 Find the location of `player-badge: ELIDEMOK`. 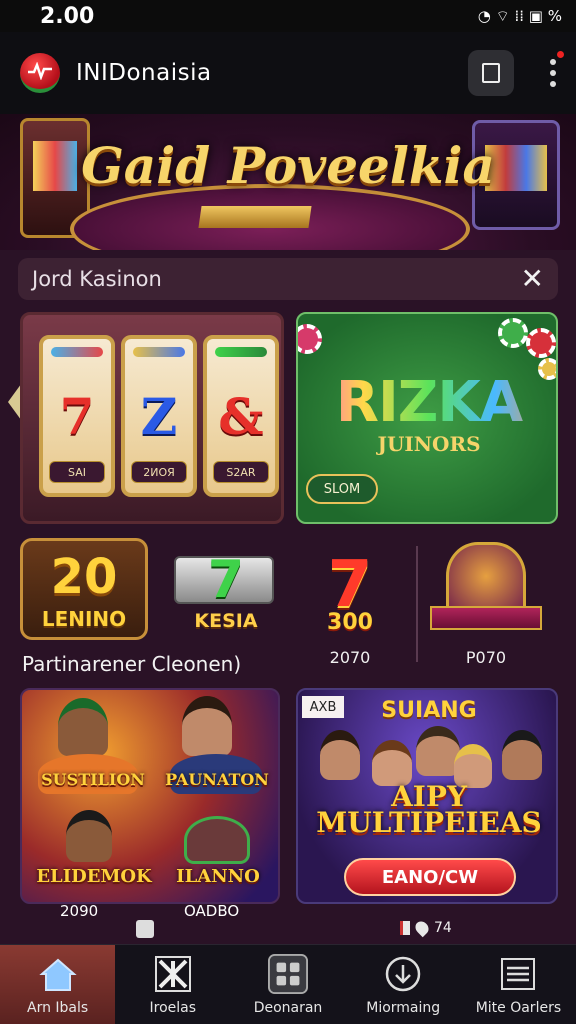

player-badge: ELIDEMOK is located at coordinates (94, 876).